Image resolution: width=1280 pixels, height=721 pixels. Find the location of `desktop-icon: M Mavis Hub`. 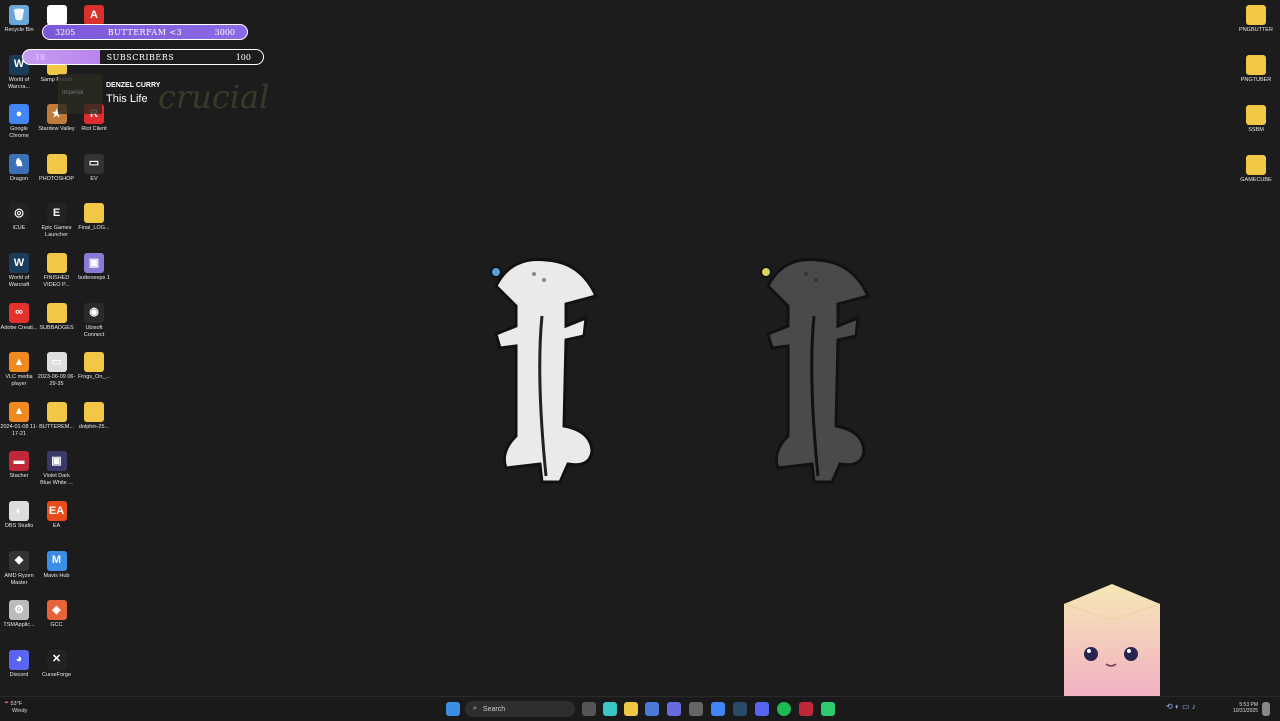

desktop-icon: M Mavis Hub is located at coordinates (57, 565).